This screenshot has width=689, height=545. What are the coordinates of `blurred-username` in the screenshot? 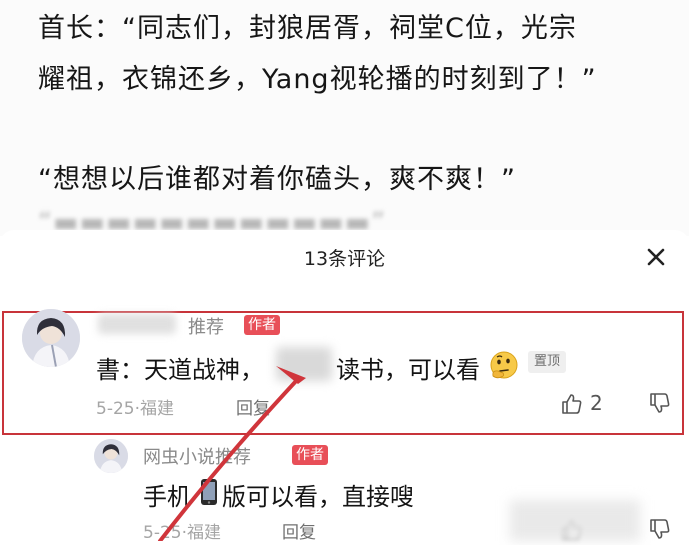 It's located at (137, 324).